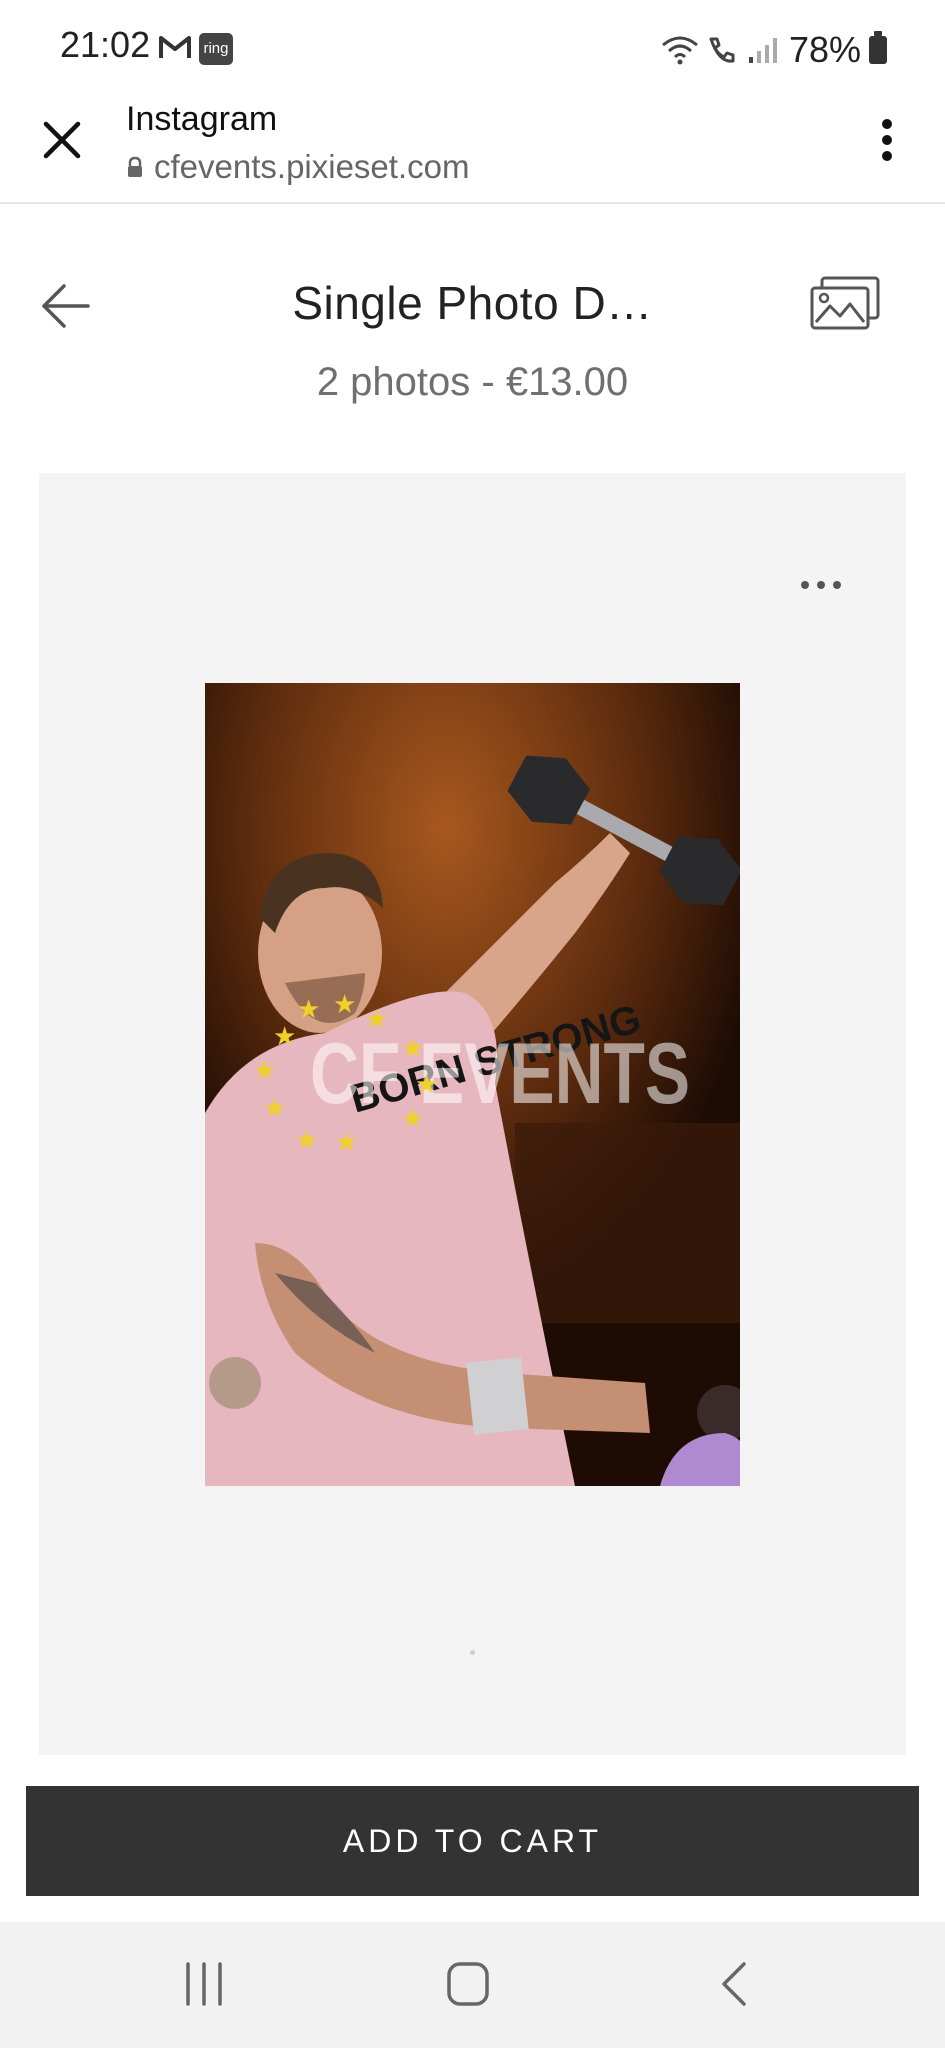 This screenshot has height=2048, width=945. I want to click on watermark-text: CF EVENTS, so click(500, 1074).